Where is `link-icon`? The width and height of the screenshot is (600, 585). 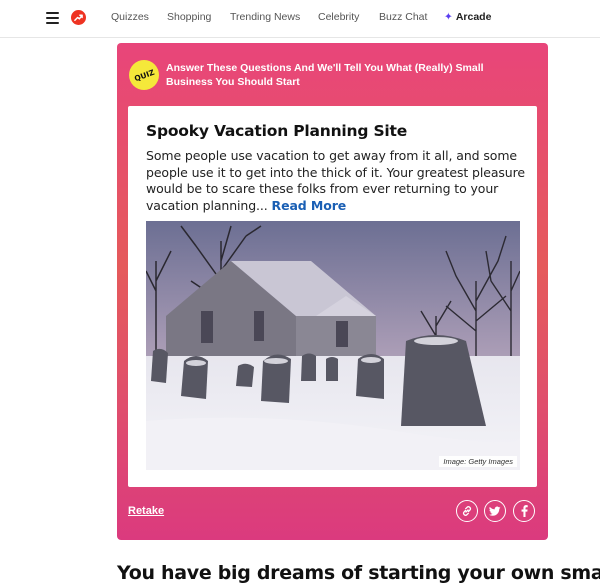
link-icon is located at coordinates (467, 511).